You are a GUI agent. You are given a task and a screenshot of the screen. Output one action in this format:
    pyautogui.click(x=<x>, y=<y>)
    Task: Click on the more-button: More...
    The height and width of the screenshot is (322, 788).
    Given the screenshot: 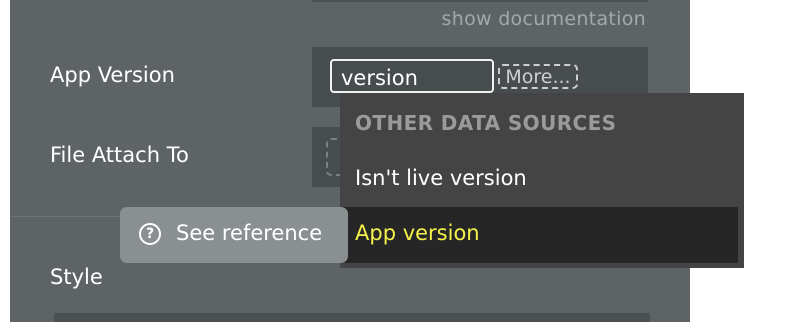 What is the action you would take?
    pyautogui.click(x=538, y=76)
    